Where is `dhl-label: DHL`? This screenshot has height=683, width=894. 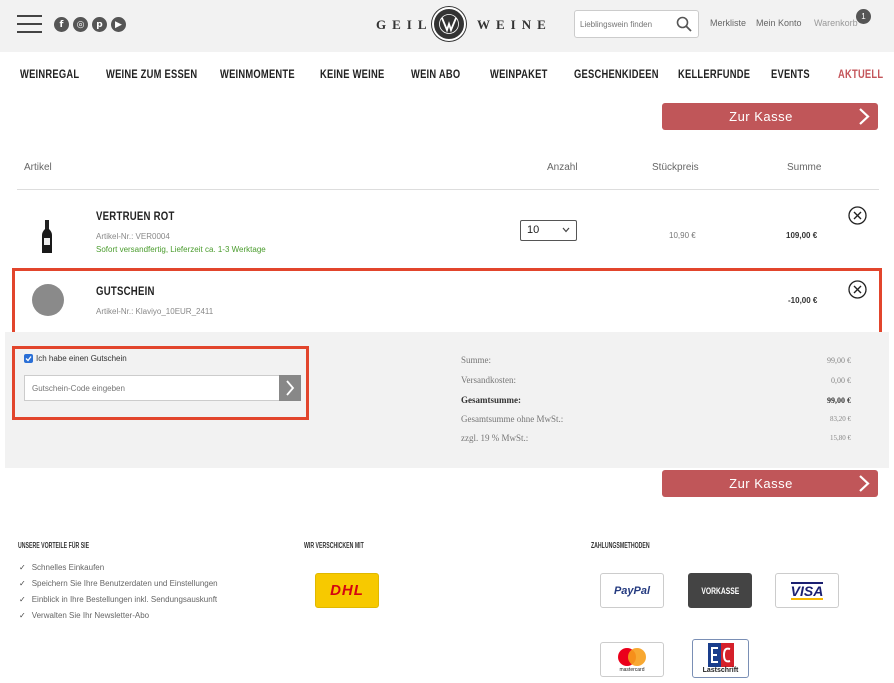 dhl-label: DHL is located at coordinates (347, 590).